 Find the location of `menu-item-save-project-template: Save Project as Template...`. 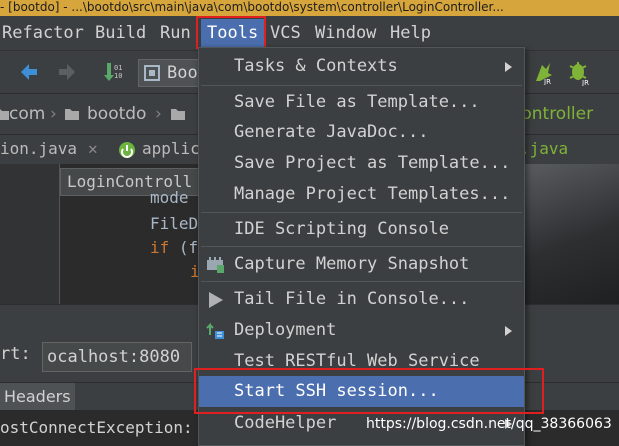

menu-item-save-project-template: Save Project as Template... is located at coordinates (361, 163).